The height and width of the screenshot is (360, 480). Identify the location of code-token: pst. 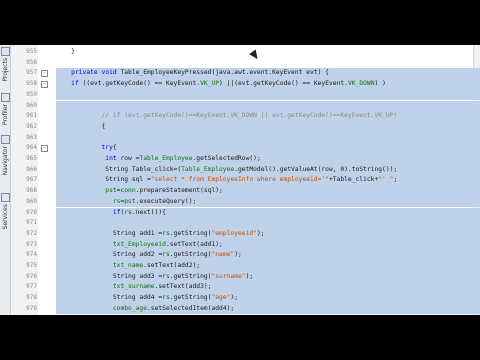
(130, 201).